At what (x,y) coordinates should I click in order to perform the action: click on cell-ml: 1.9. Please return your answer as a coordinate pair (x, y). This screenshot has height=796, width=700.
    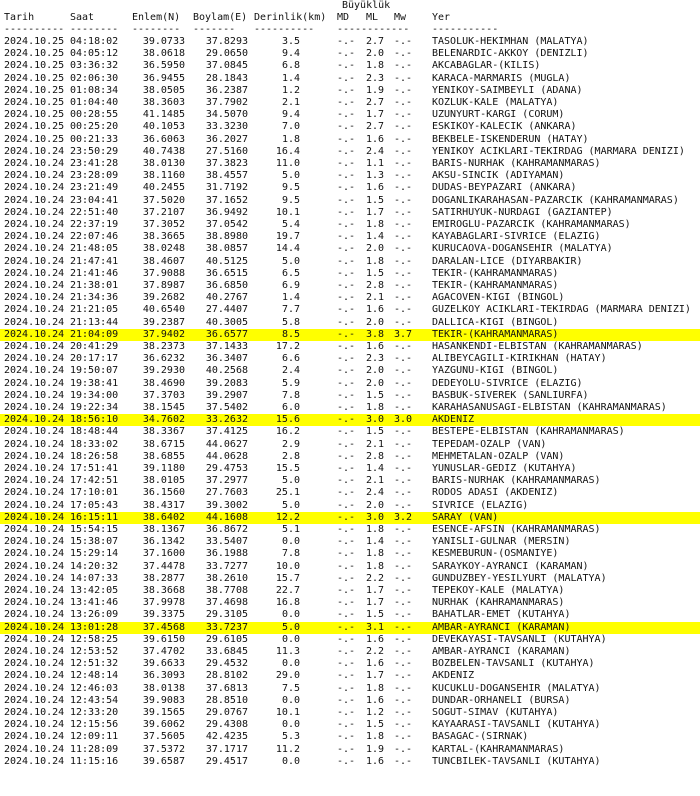
    Looking at the image, I should click on (375, 749).